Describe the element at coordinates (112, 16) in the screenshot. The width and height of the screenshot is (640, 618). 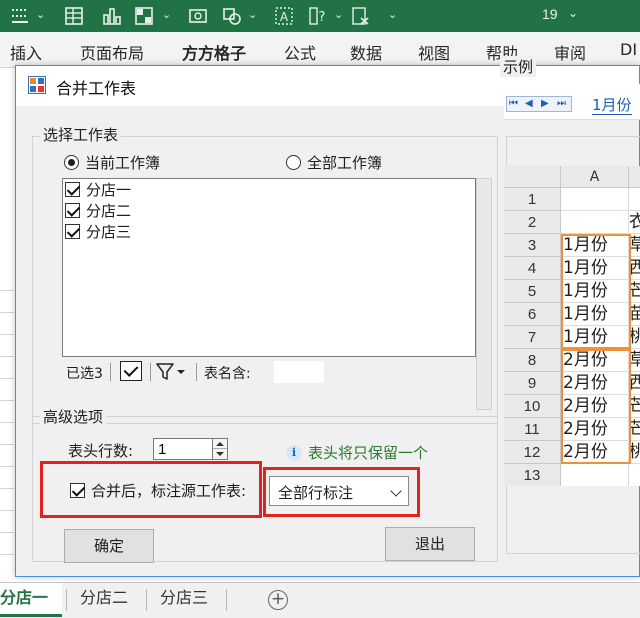
I see `bar-chart-icon` at that location.